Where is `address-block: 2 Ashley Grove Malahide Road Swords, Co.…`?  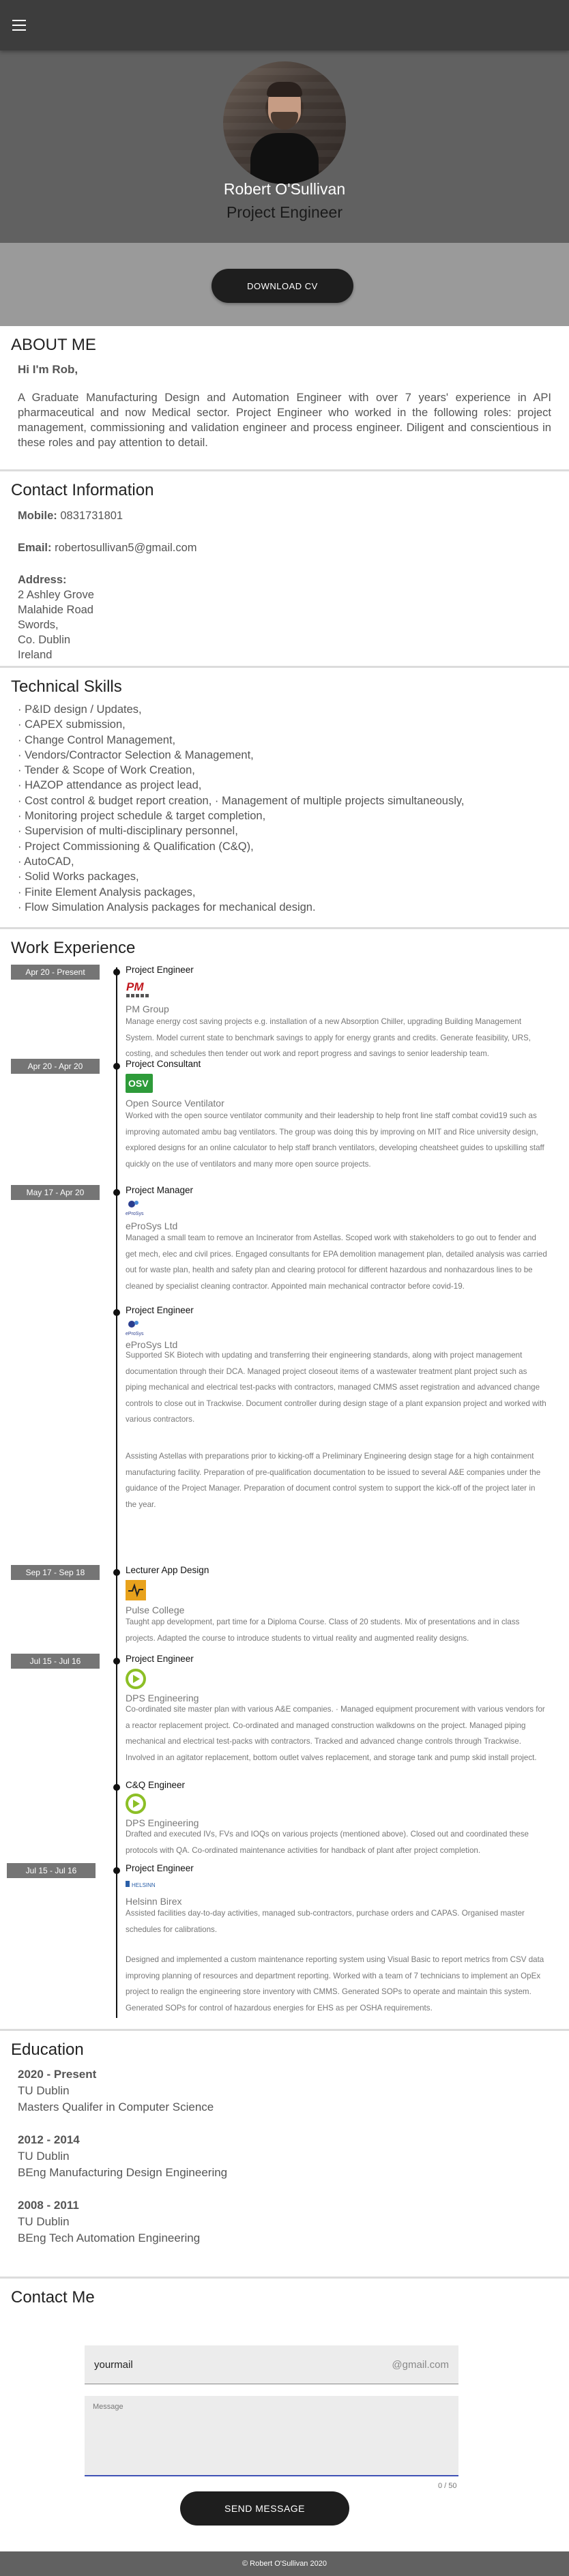 address-block: 2 Ashley Grove Malahide Road Swords, Co.… is located at coordinates (284, 624).